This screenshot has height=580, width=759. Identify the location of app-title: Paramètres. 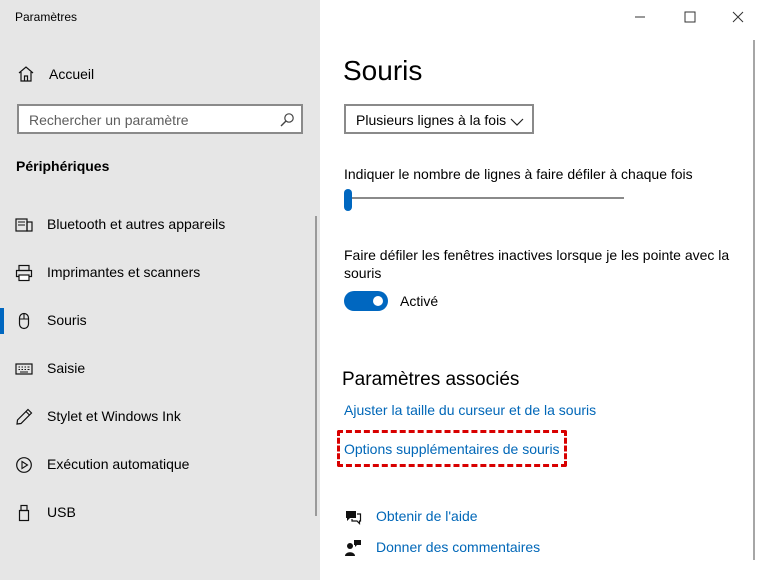
(46, 17).